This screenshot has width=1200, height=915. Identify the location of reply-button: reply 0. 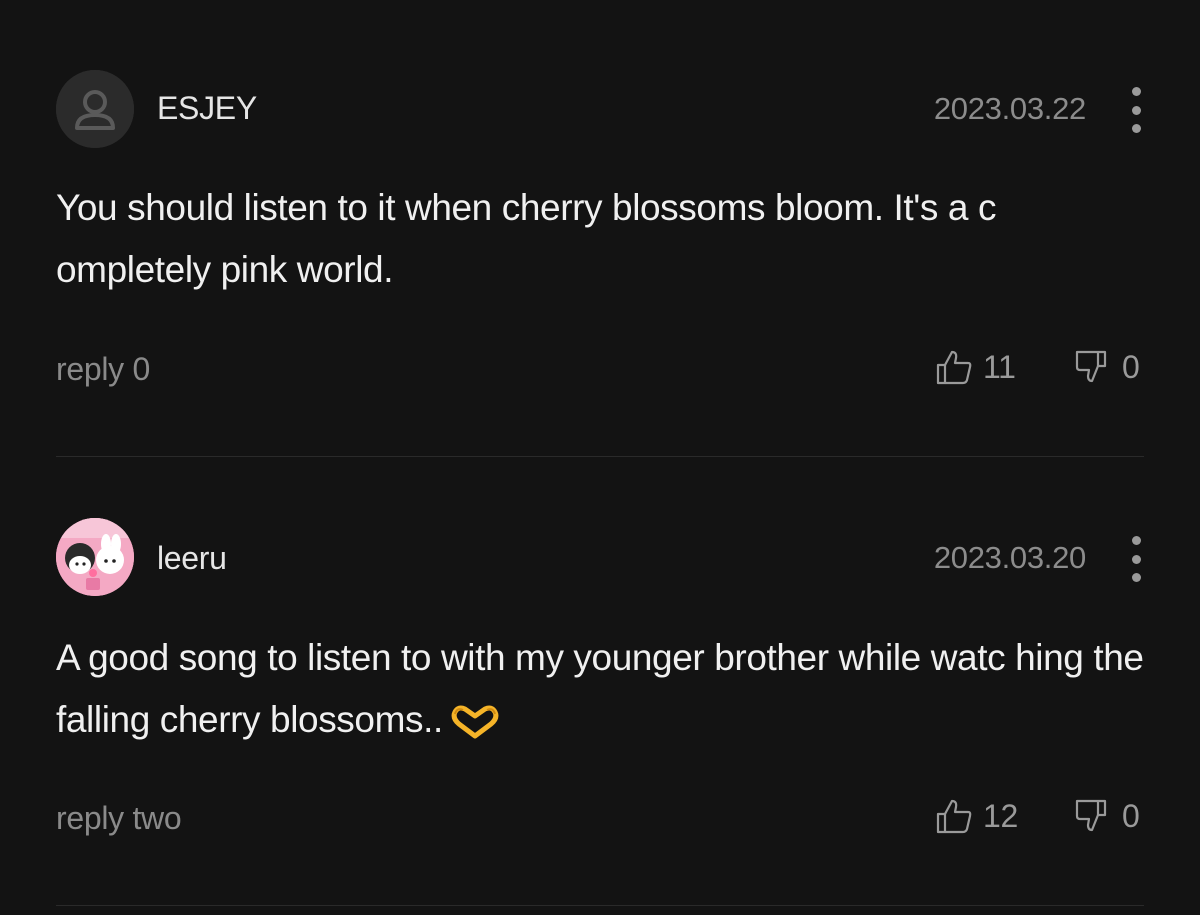
(103, 369).